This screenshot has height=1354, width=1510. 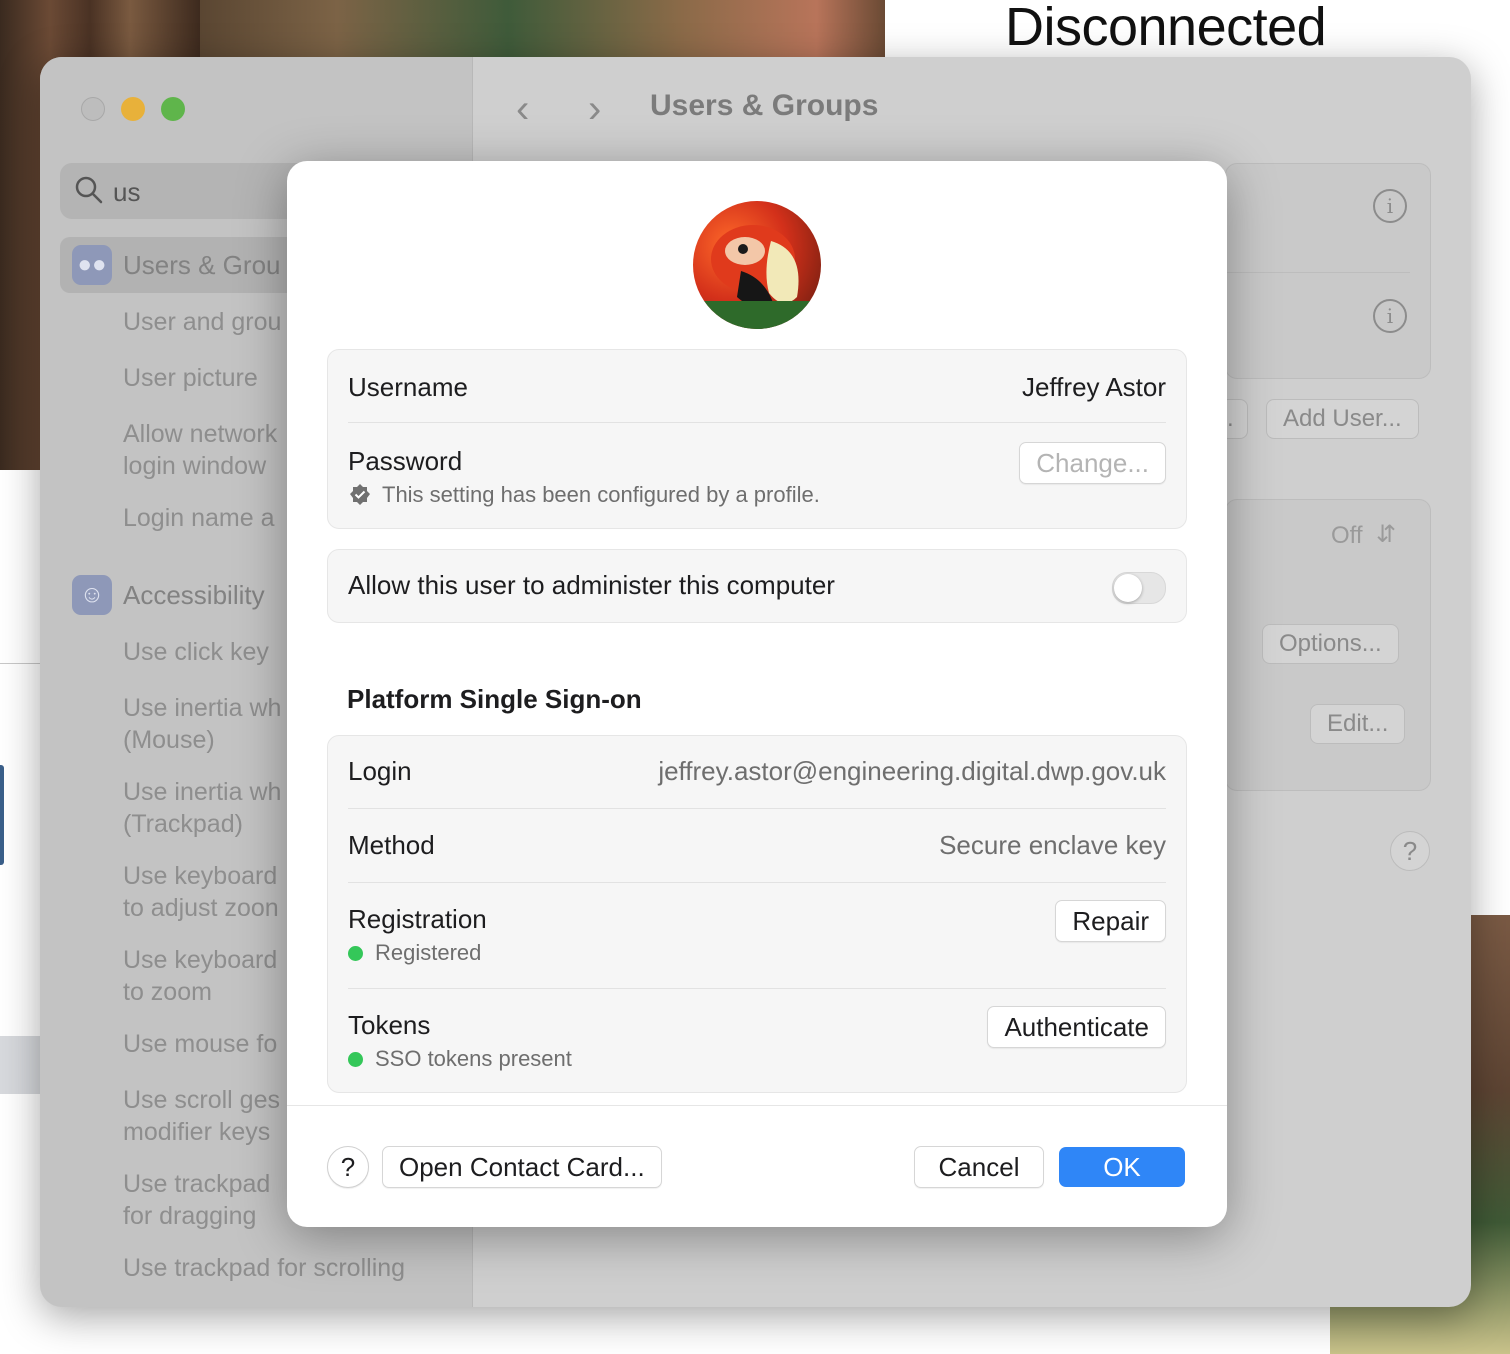 I want to click on sidebar-result-label: Use trackpad, so click(x=197, y=1184).